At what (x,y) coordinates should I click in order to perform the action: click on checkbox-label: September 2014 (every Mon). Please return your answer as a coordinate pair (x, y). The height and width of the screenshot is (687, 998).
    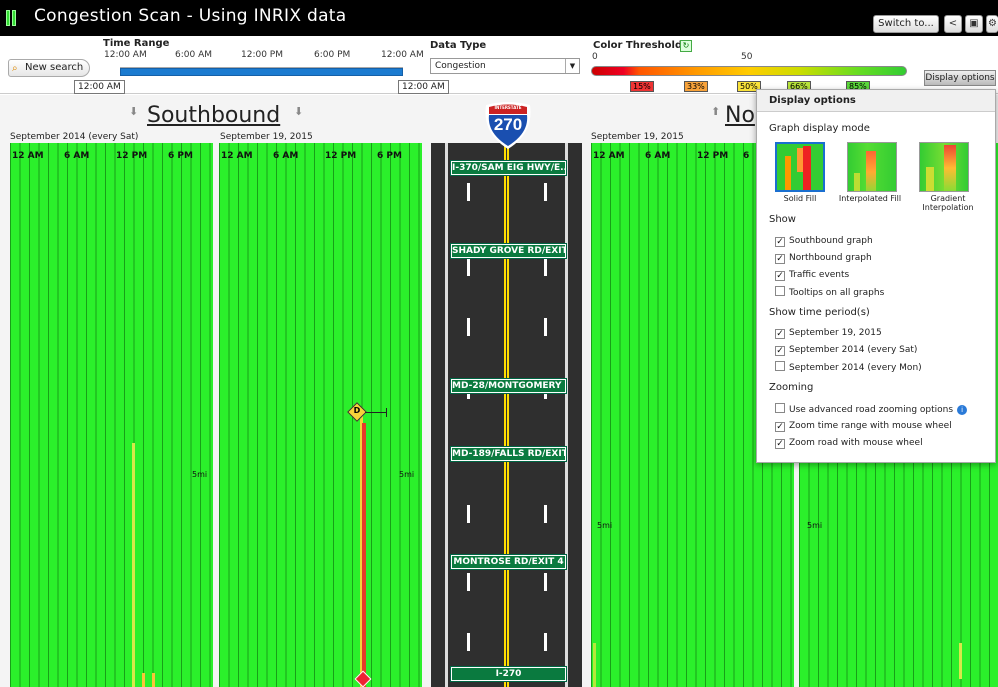
    Looking at the image, I should click on (855, 368).